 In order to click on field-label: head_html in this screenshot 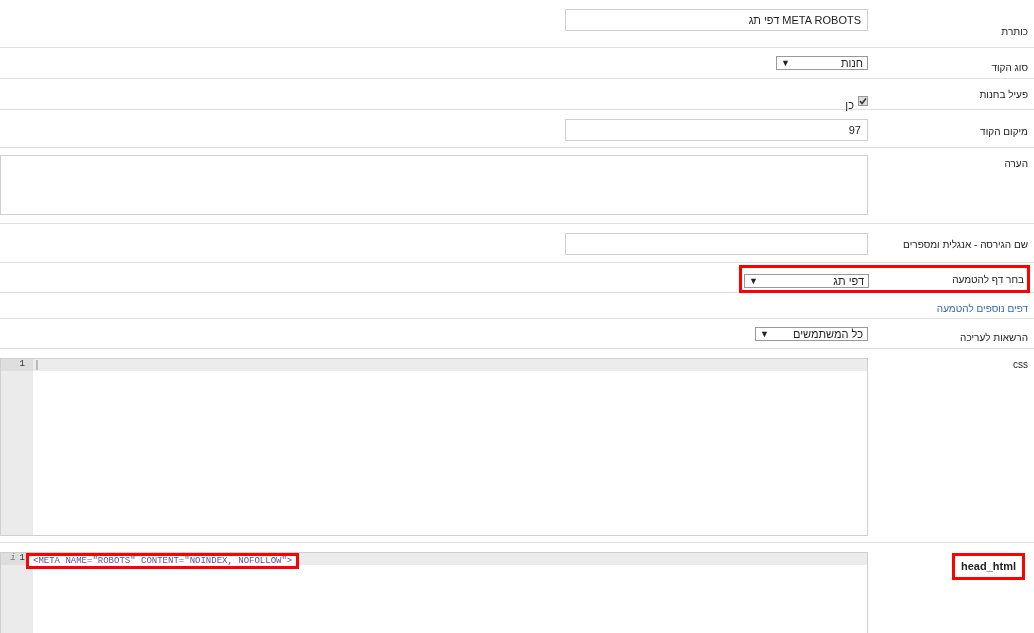, I will do `click(988, 566)`.